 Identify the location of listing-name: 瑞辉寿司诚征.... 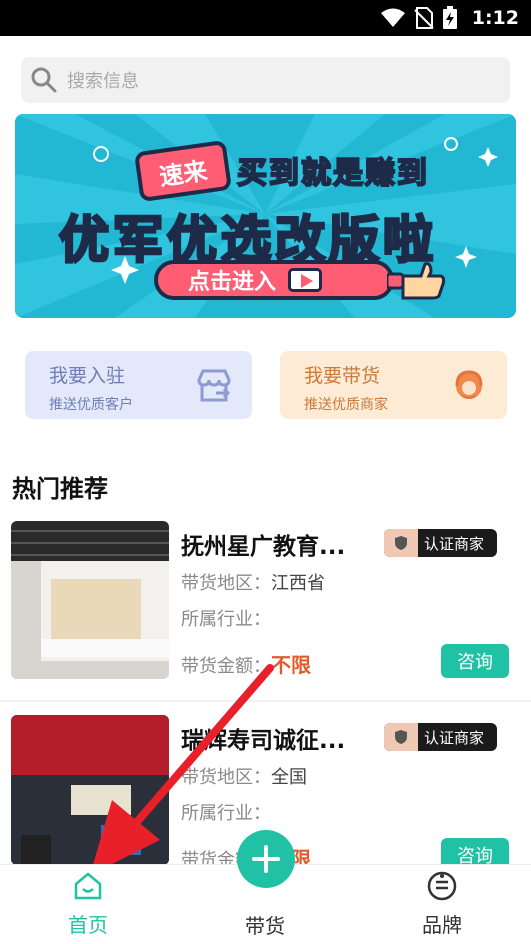
(263, 741).